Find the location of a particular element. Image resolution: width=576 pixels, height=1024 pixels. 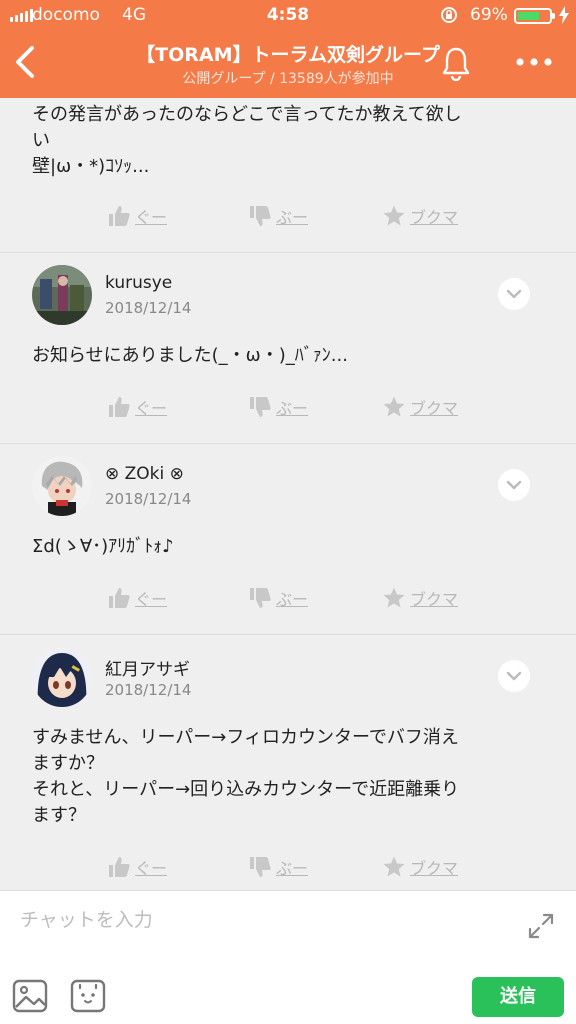

chat-input-bar: 送信 is located at coordinates (288, 957).